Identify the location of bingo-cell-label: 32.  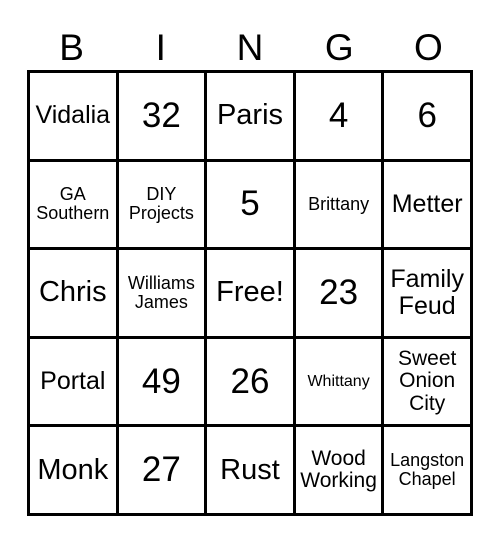
(161, 115).